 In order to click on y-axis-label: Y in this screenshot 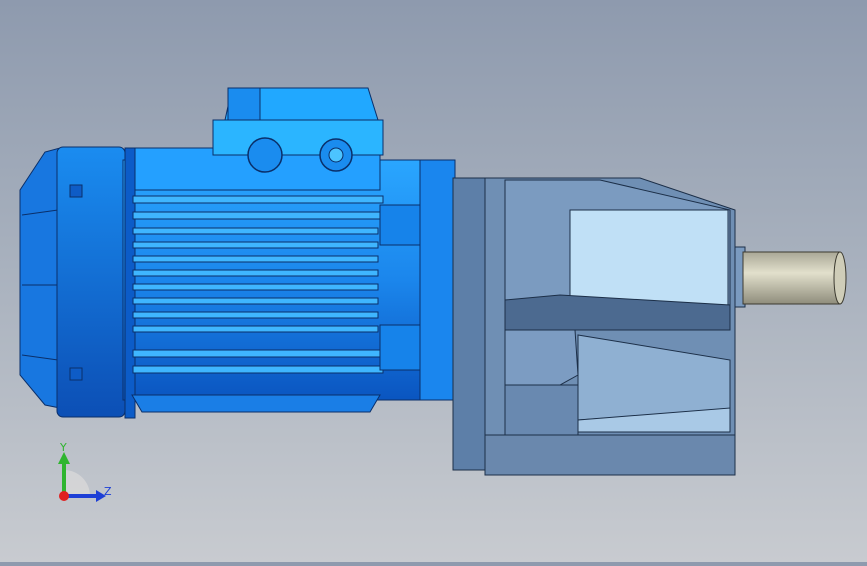, I will do `click(63, 447)`.